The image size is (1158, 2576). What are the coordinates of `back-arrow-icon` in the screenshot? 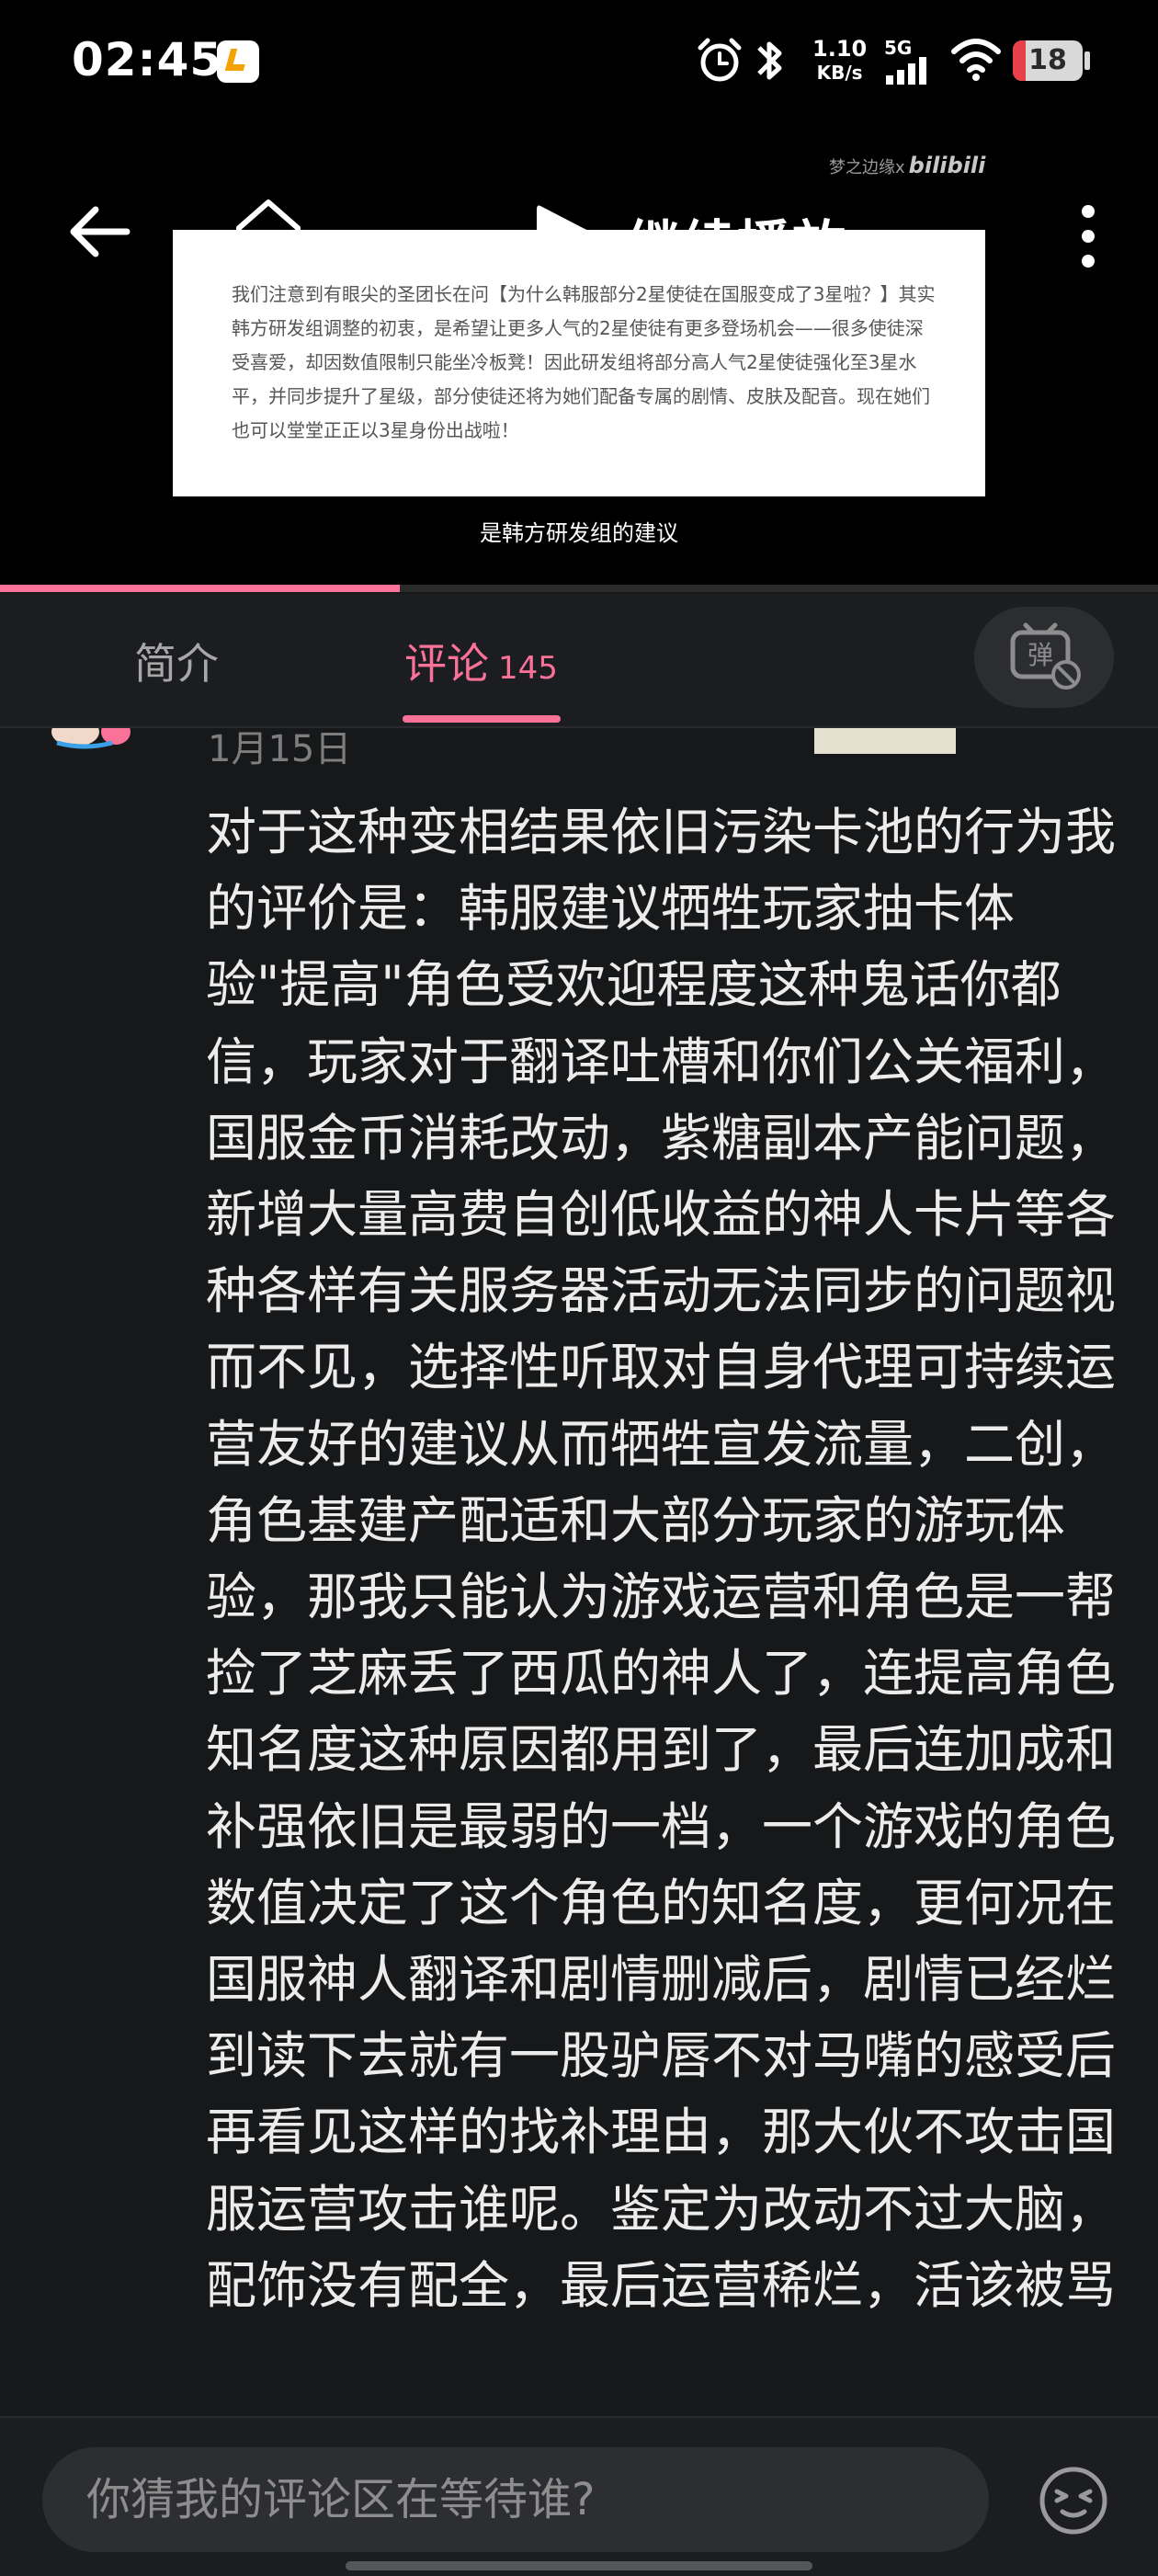 It's located at (100, 231).